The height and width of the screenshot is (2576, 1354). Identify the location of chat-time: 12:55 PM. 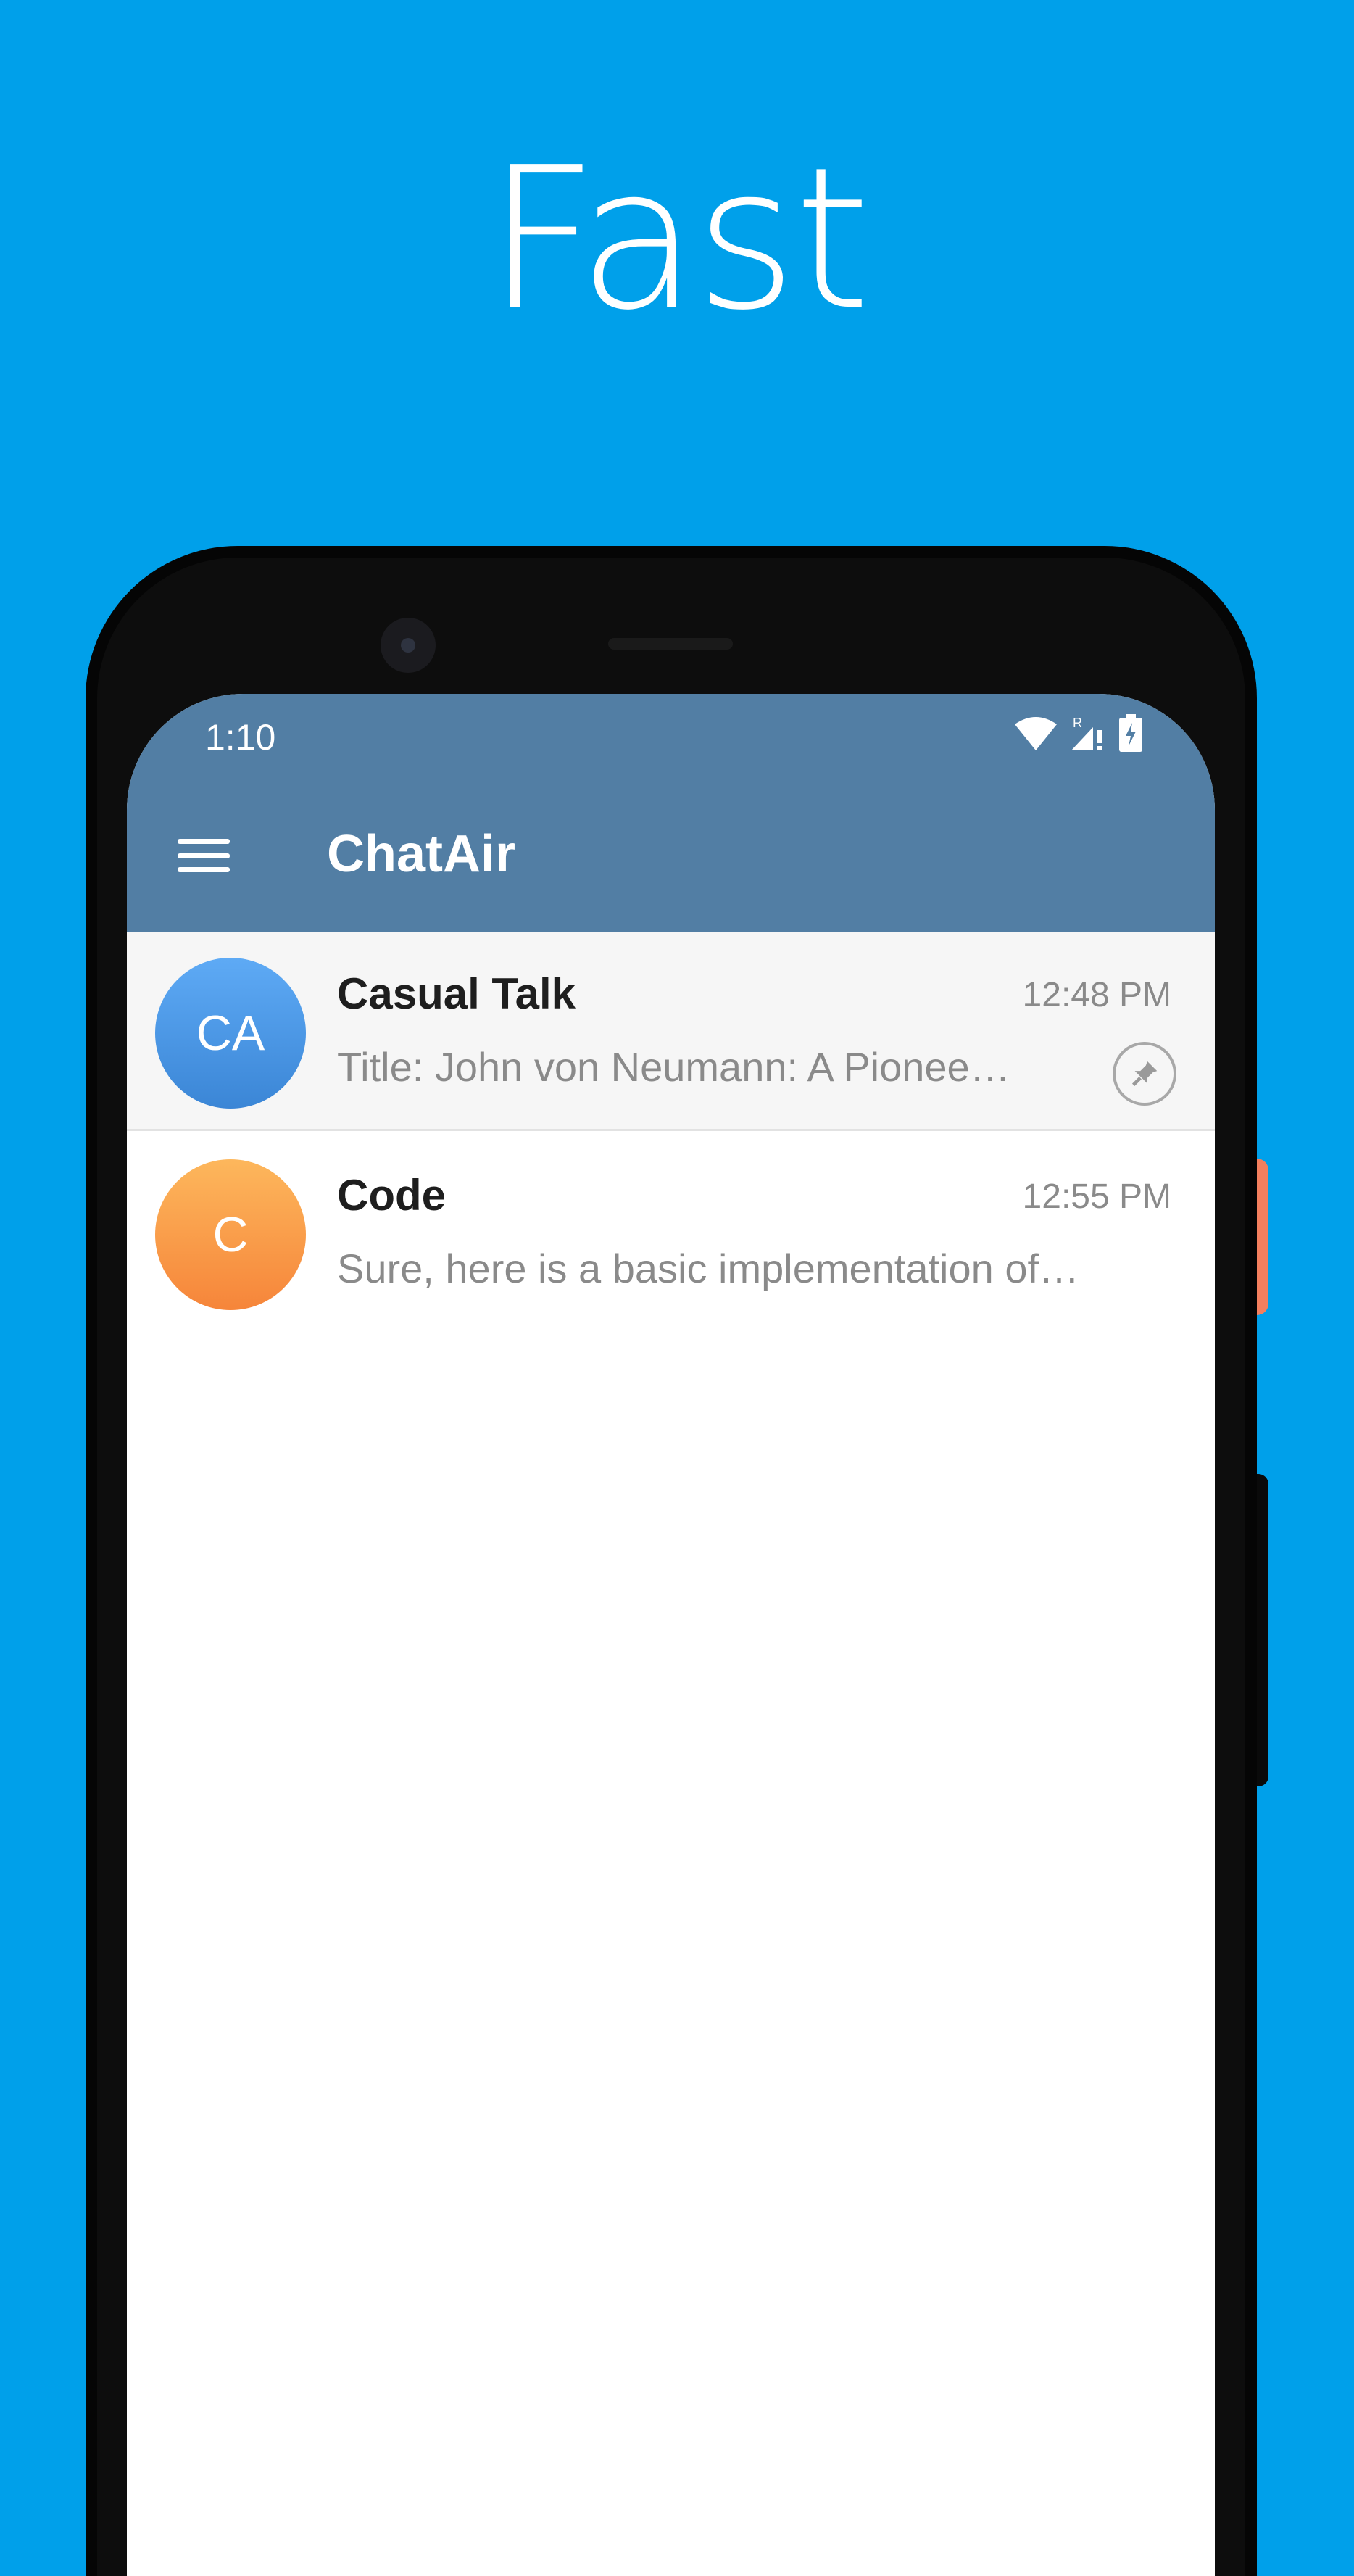
(1096, 1196).